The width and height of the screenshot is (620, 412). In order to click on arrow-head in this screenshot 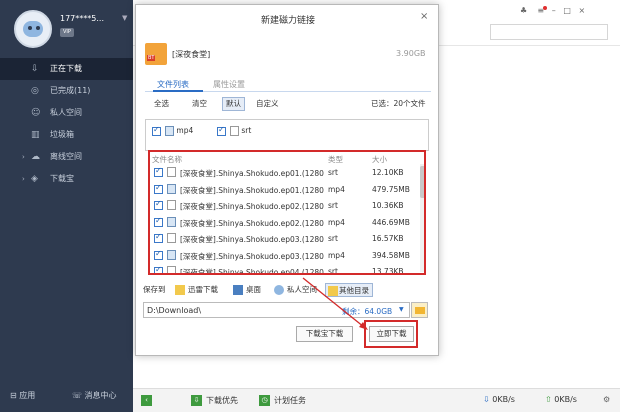, I will do `click(363, 326)`.